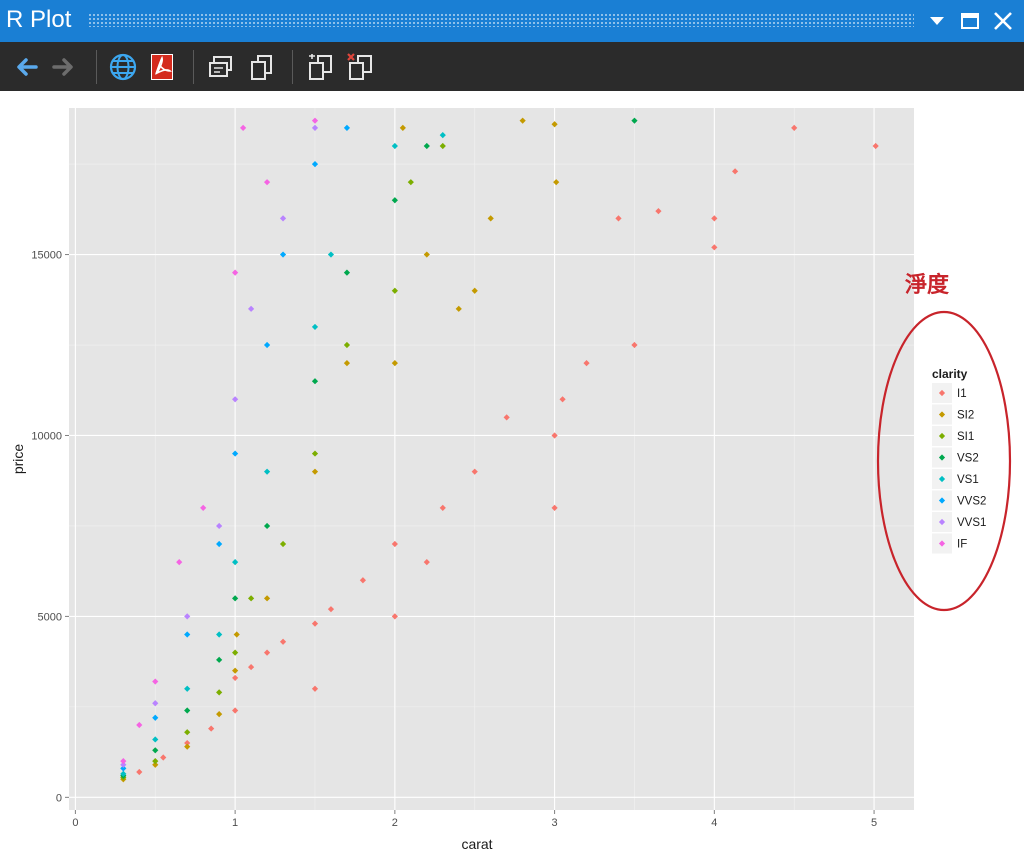  Describe the element at coordinates (971, 502) in the screenshot. I see `legend-label: VVS2` at that location.